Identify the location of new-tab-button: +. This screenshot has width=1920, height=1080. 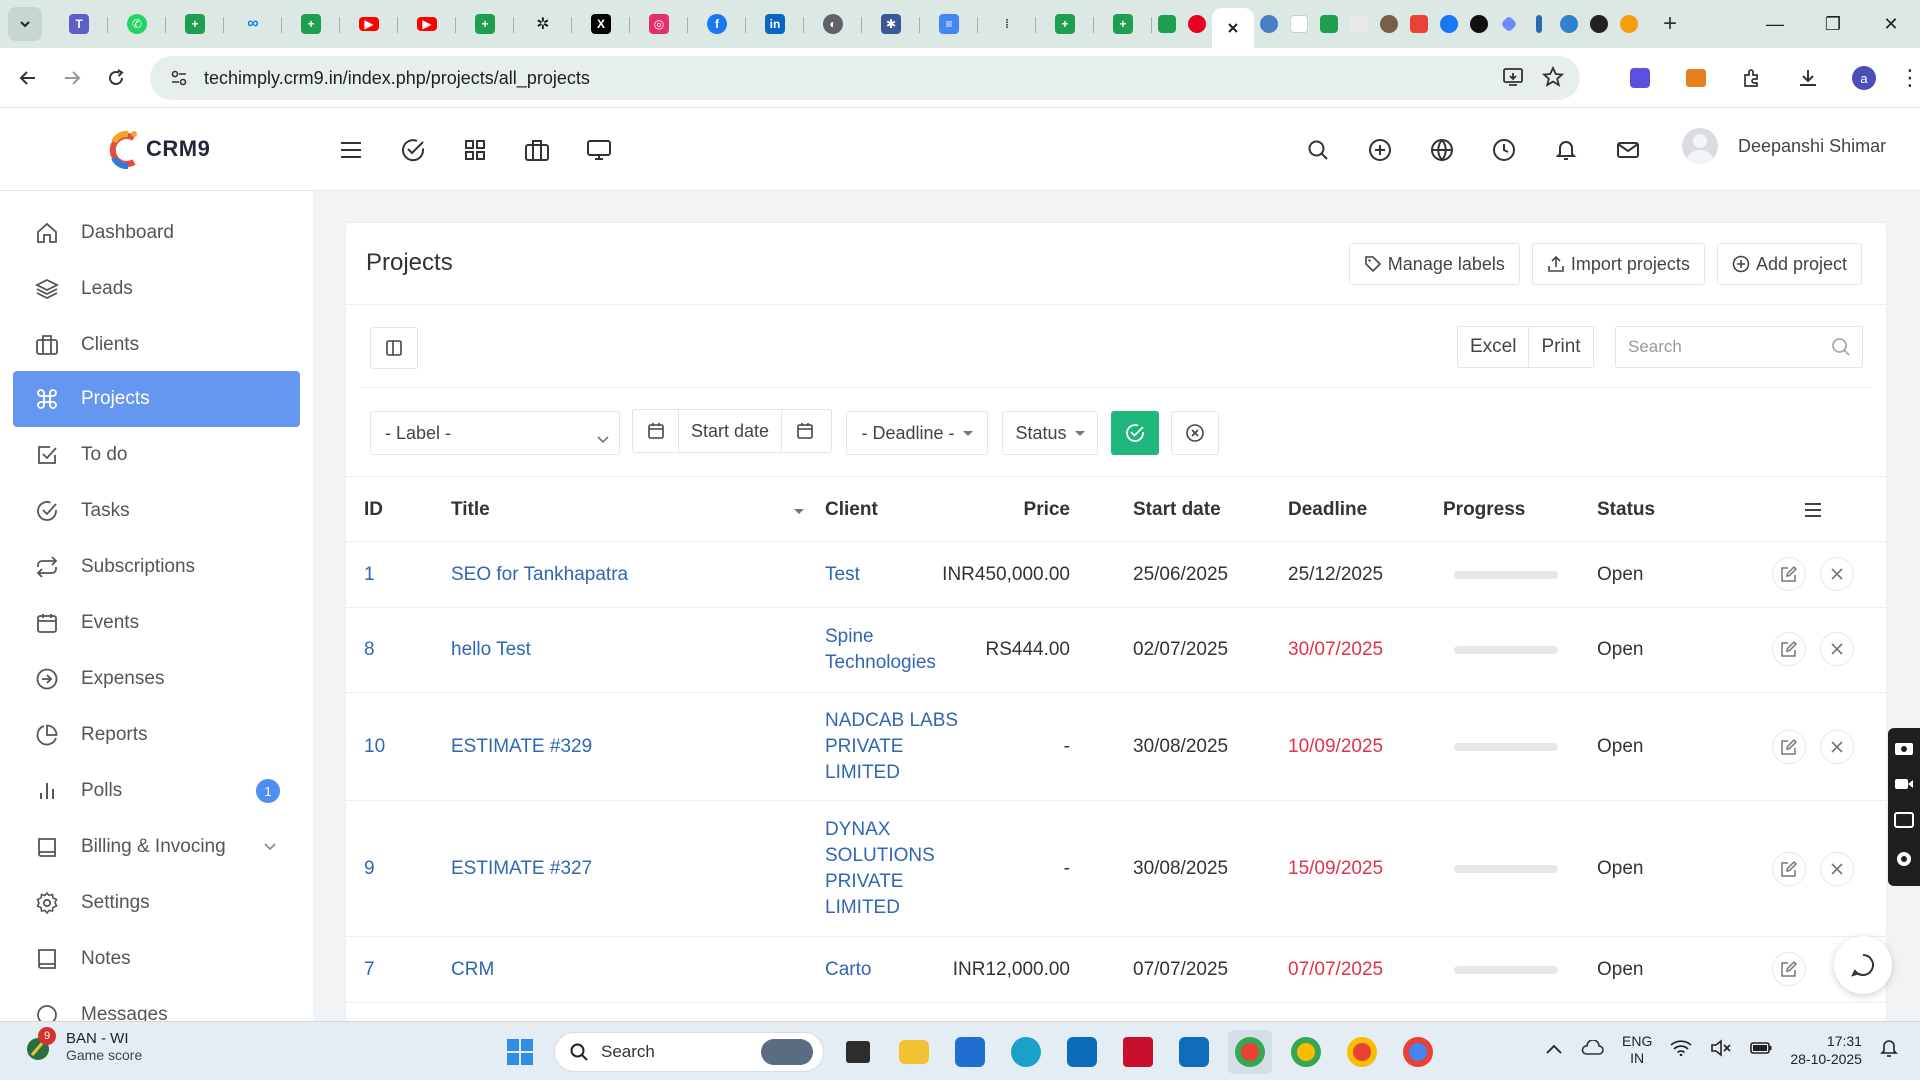
(1670, 24).